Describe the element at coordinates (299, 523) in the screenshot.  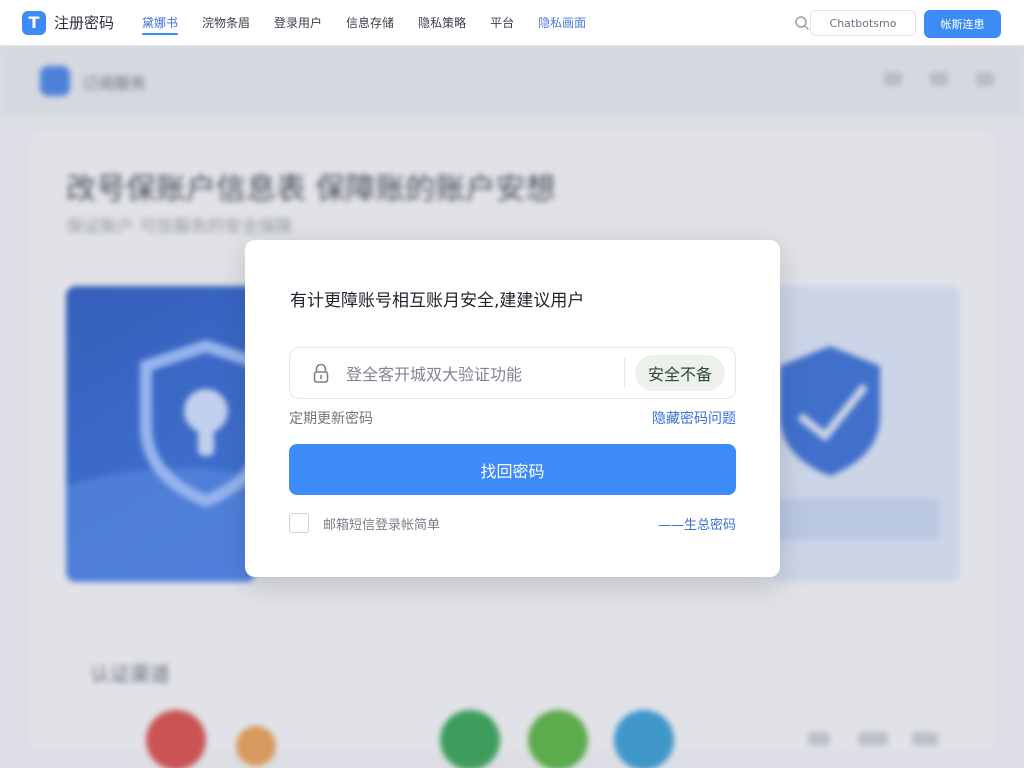
I see `sms-login-checkbox` at that location.